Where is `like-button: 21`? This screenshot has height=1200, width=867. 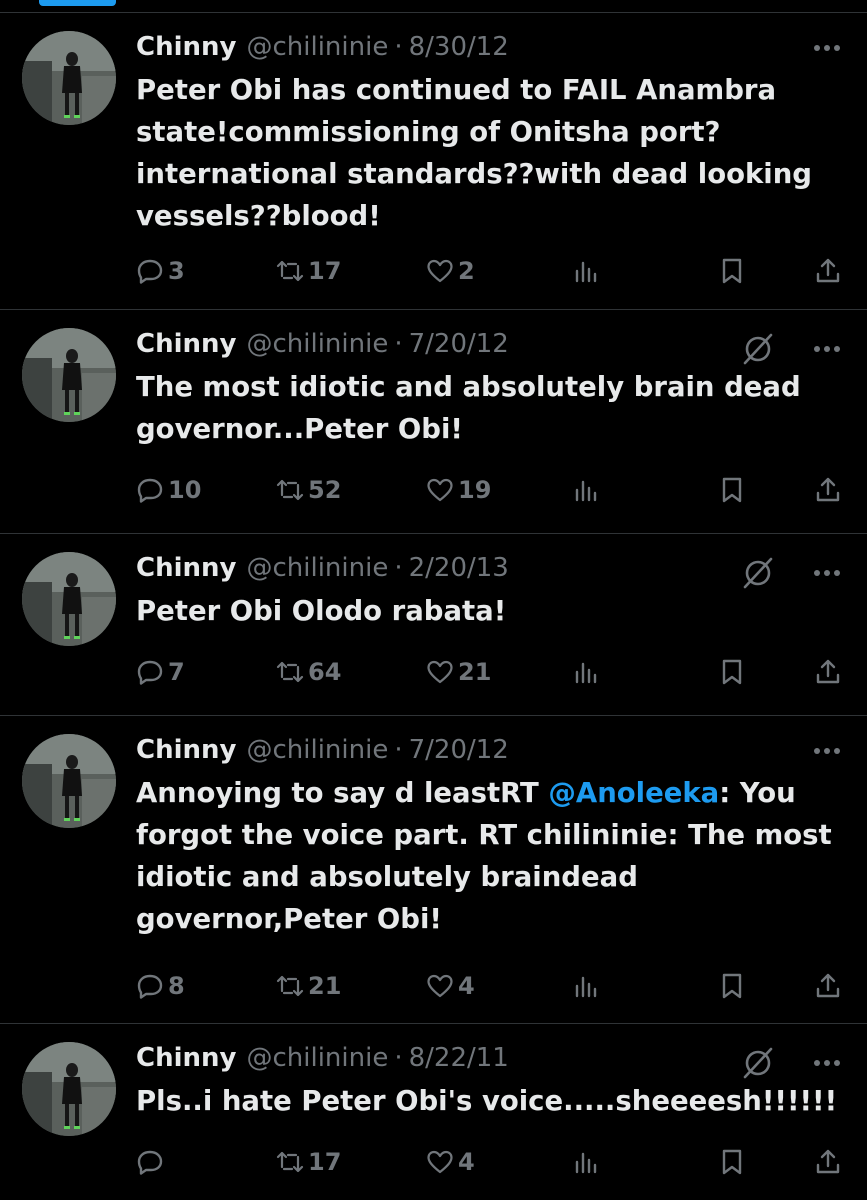 like-button: 21 is located at coordinates (458, 672).